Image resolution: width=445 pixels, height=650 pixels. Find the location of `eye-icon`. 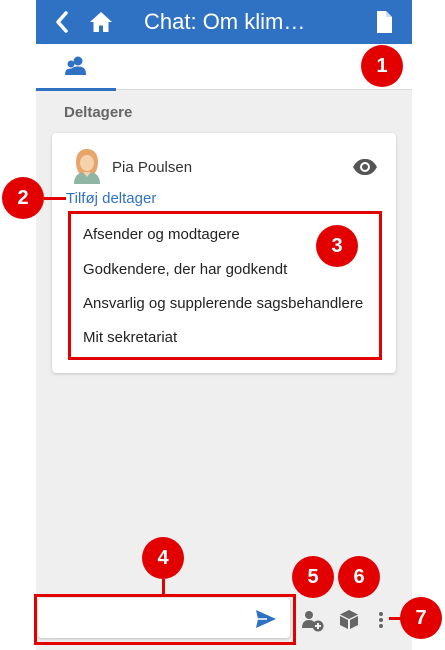

eye-icon is located at coordinates (365, 167).